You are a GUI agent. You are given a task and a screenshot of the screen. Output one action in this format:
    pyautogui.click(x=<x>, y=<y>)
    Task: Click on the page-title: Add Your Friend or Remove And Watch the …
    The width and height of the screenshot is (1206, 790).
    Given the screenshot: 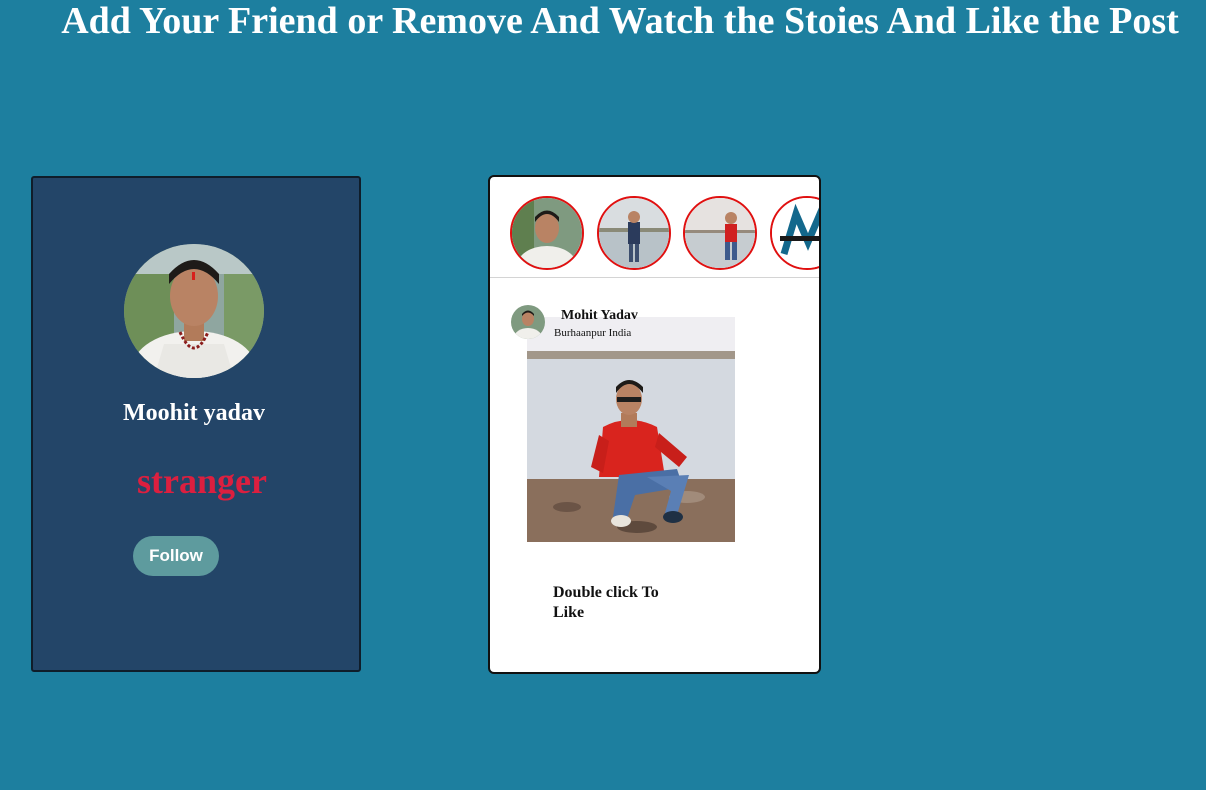 What is the action you would take?
    pyautogui.click(x=620, y=21)
    